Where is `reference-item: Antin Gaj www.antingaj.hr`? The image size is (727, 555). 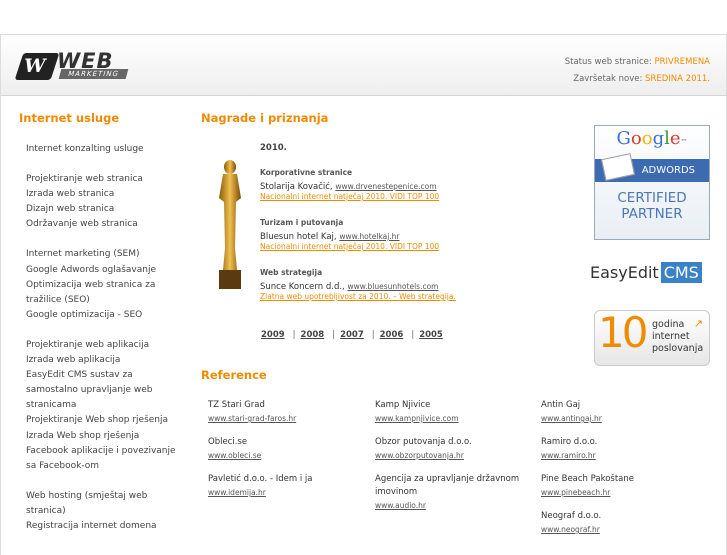 reference-item: Antin Gaj www.antingaj.hr is located at coordinates (571, 411).